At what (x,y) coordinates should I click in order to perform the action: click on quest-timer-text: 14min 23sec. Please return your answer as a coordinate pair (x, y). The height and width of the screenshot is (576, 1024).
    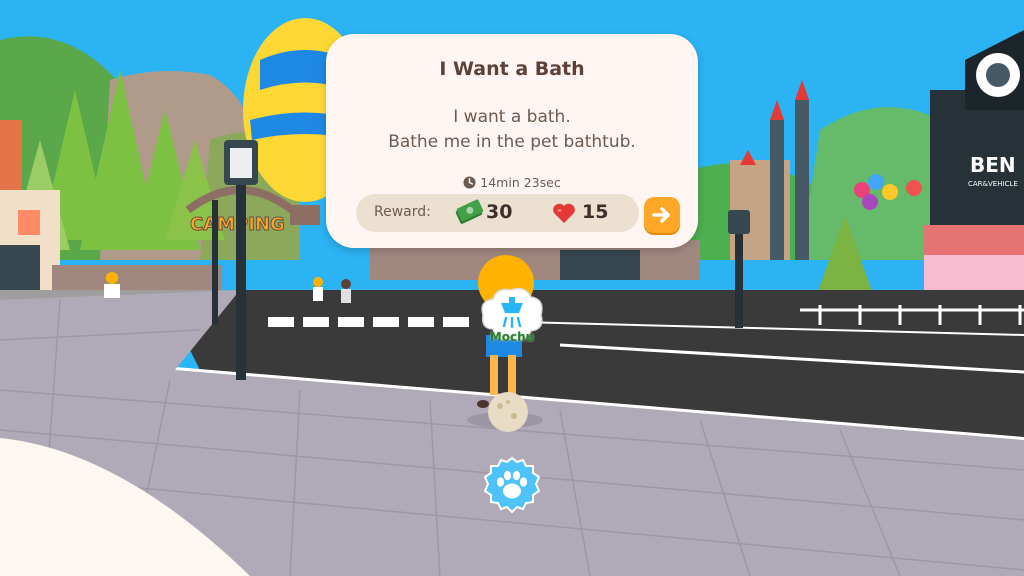
    Looking at the image, I should click on (520, 182).